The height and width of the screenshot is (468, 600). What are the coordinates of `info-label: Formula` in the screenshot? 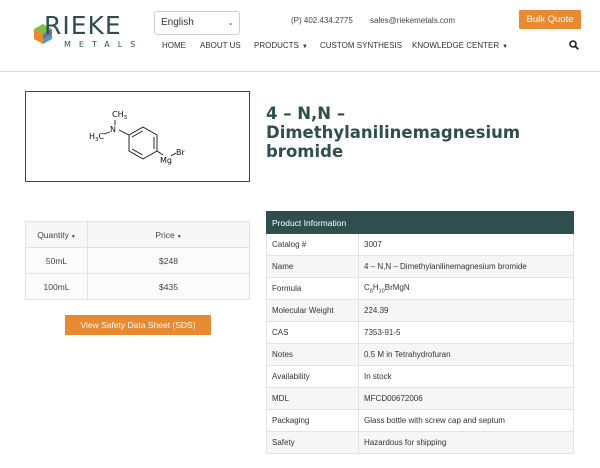 It's located at (312, 288).